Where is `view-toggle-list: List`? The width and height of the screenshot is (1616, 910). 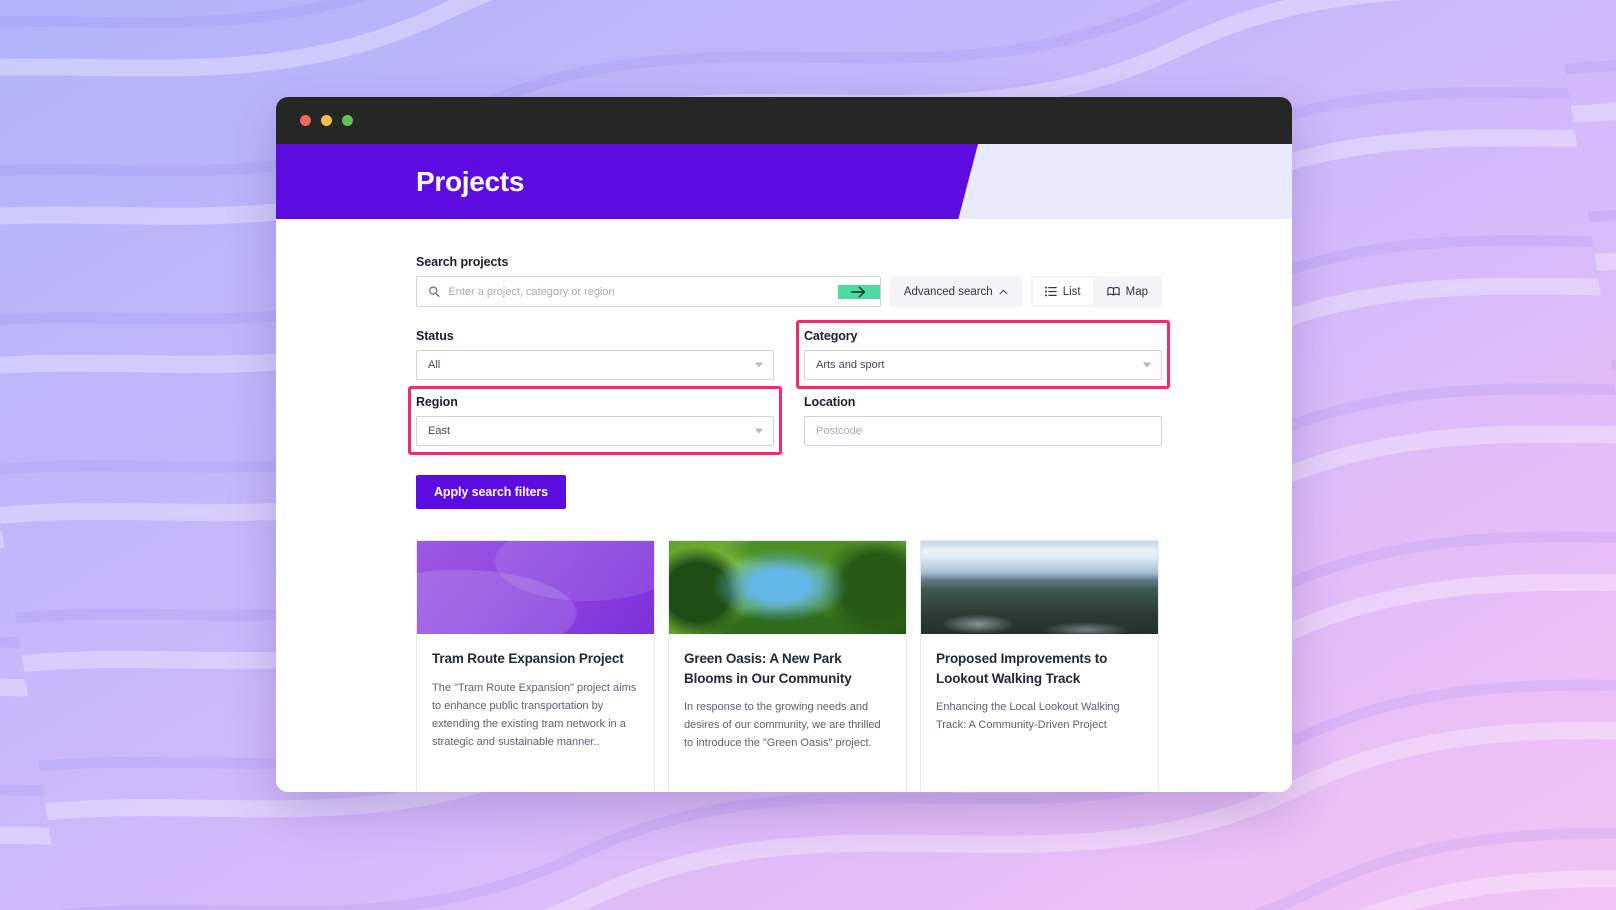
view-toggle-list: List is located at coordinates (1062, 291).